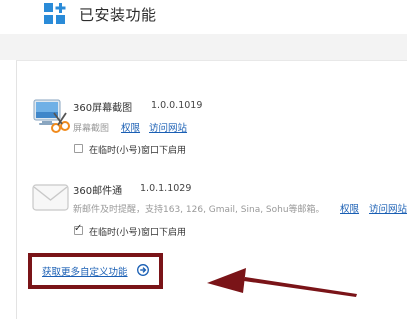 This screenshot has width=407, height=319. Describe the element at coordinates (143, 270) in the screenshot. I see `circle-arrow-right-icon` at that location.